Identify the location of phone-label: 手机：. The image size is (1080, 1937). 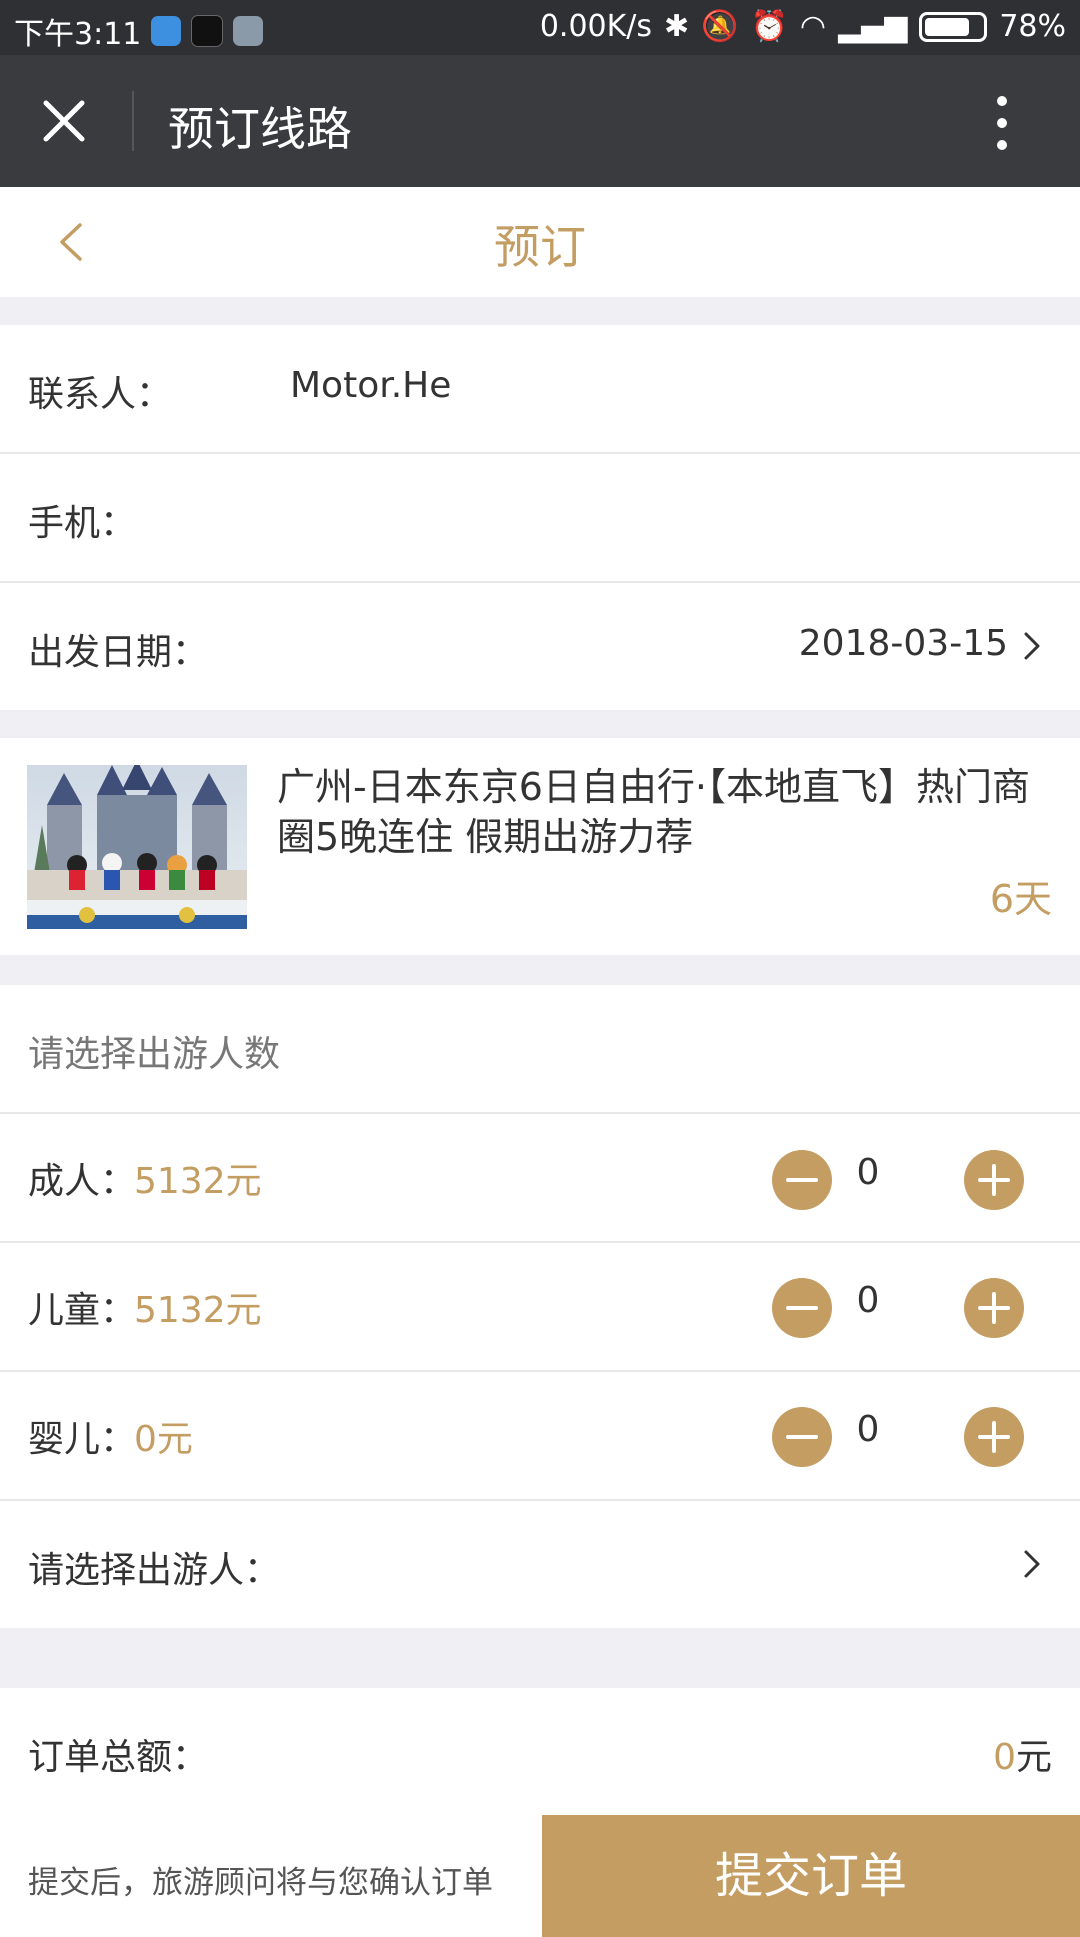
(82, 523).